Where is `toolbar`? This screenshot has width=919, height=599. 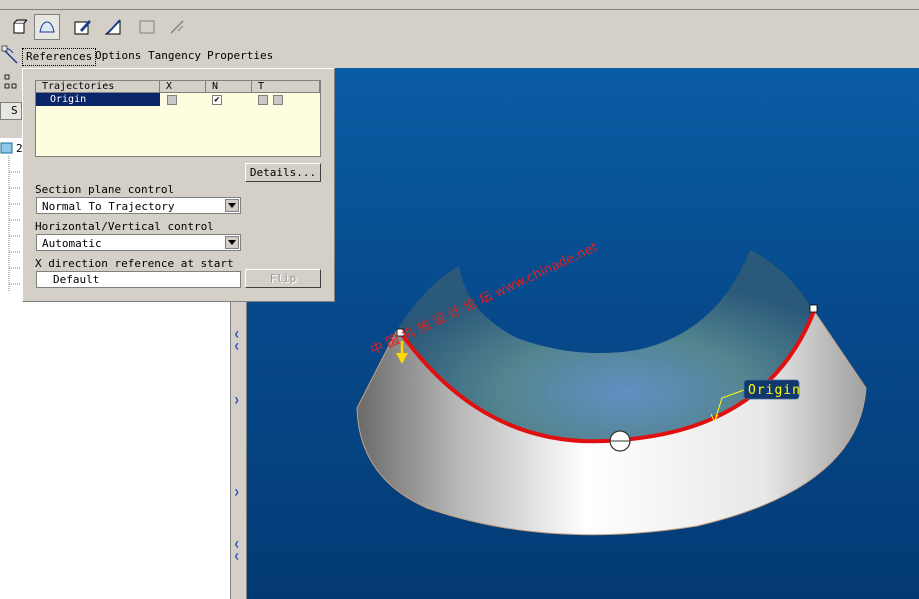
toolbar is located at coordinates (459, 22).